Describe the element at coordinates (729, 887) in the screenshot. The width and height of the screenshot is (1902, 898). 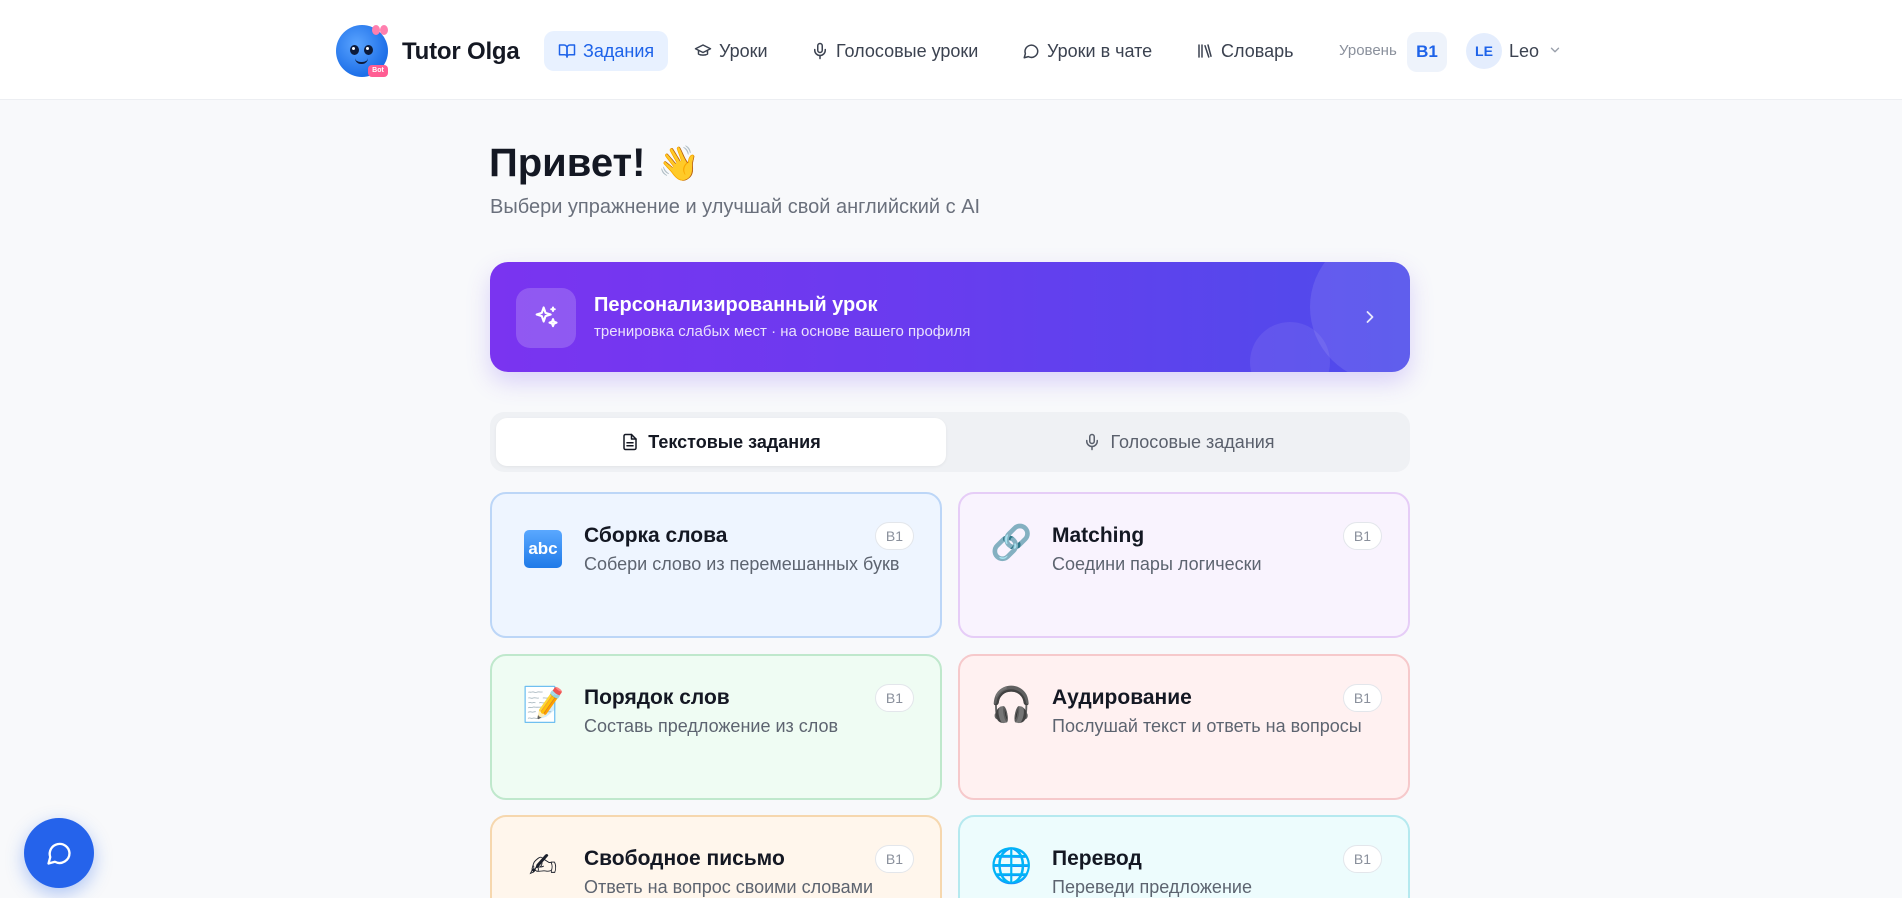
I see `card-description: Ответь на вопрос своими словами` at that location.